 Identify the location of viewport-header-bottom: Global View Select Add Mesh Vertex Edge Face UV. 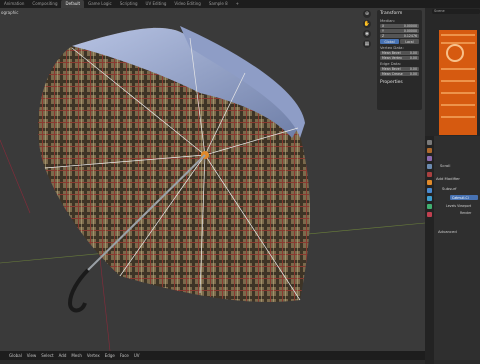
(214, 355).